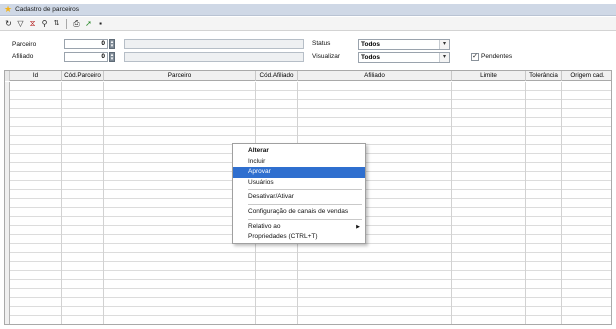  Describe the element at coordinates (66, 23) in the screenshot. I see `toolbar-separator` at that location.